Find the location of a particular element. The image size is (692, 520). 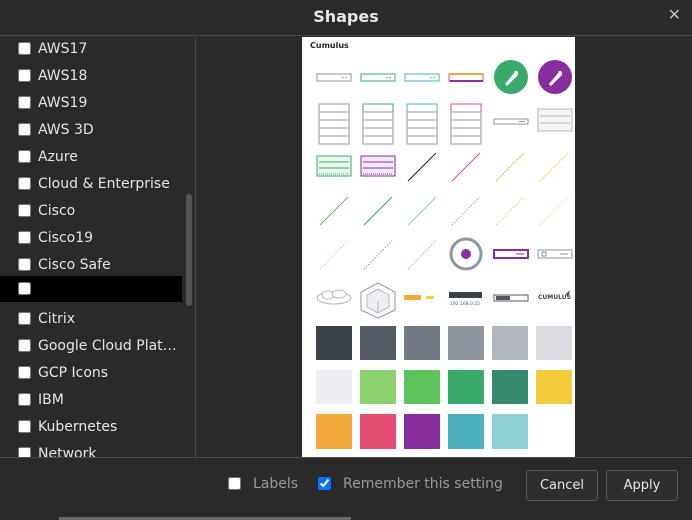

cumulus-logo-icon: CUMULUS is located at coordinates (554, 295).